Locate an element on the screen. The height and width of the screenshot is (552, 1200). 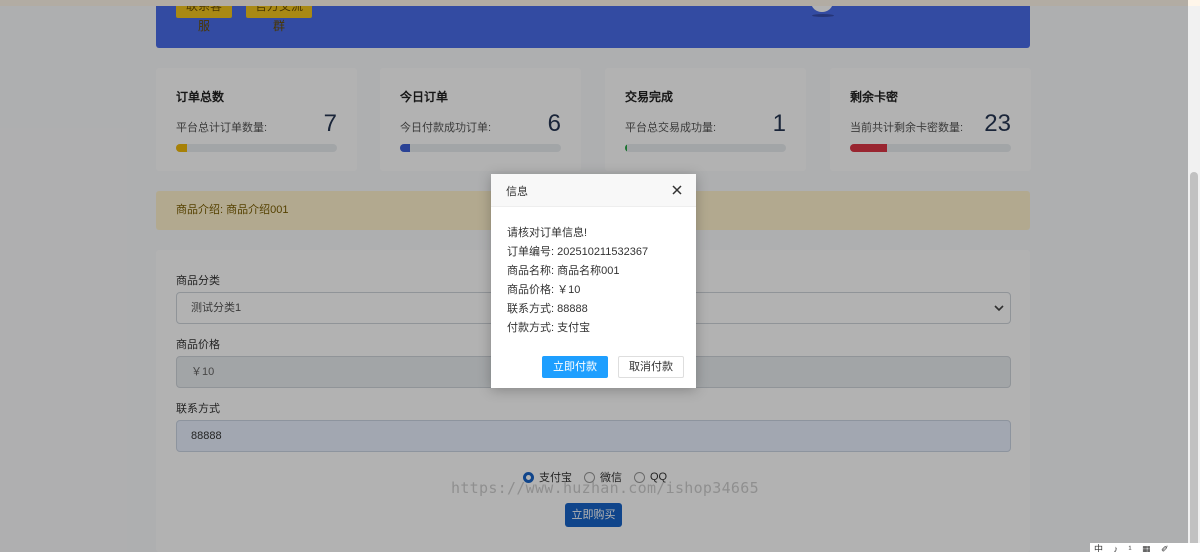
page-scrollbar is located at coordinates (1194, 279).